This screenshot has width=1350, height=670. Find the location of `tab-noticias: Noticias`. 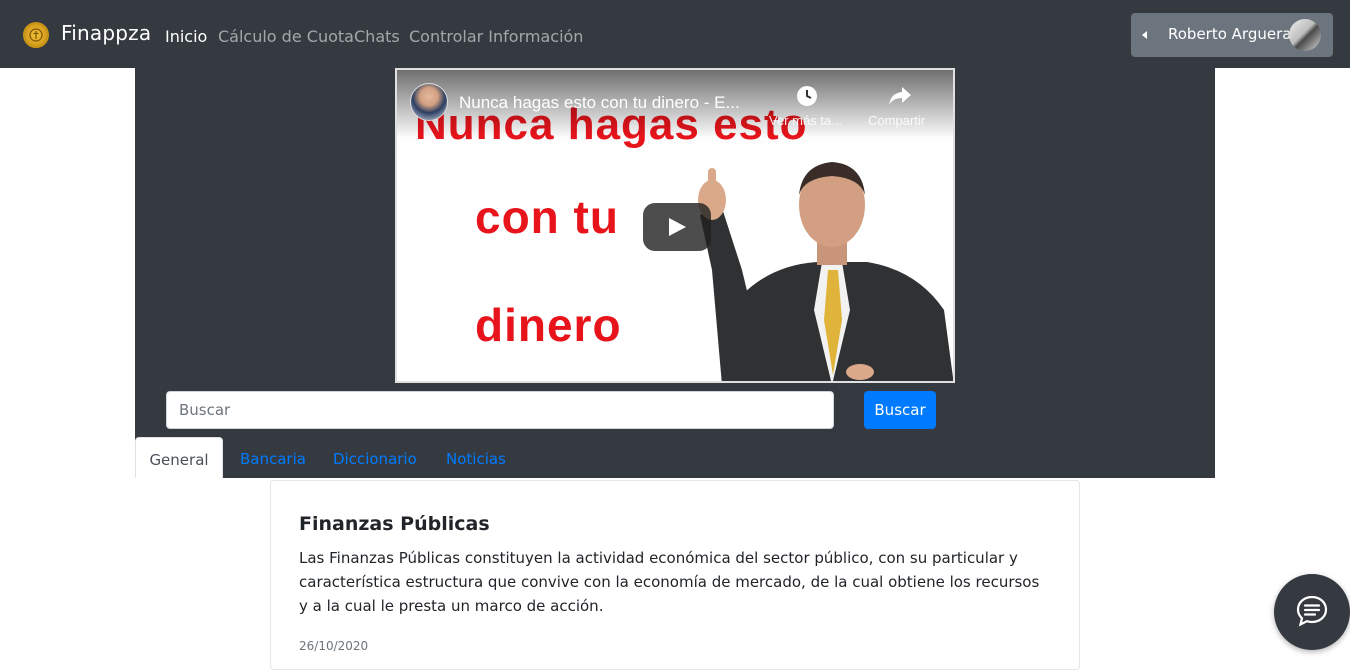

tab-noticias: Noticias is located at coordinates (476, 457).